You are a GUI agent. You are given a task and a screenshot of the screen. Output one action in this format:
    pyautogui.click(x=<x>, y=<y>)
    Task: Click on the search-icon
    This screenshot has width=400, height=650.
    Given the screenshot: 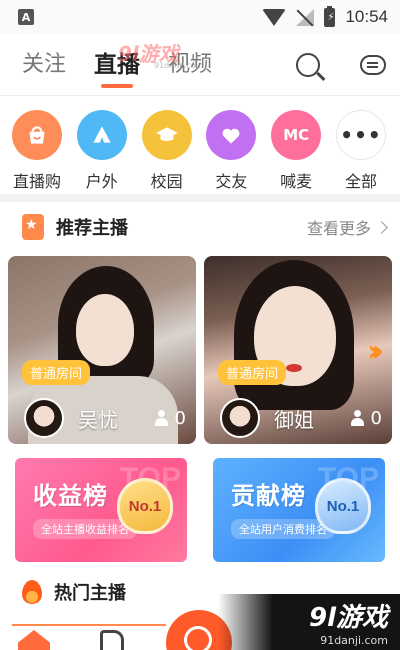 What is the action you would take?
    pyautogui.click(x=308, y=64)
    